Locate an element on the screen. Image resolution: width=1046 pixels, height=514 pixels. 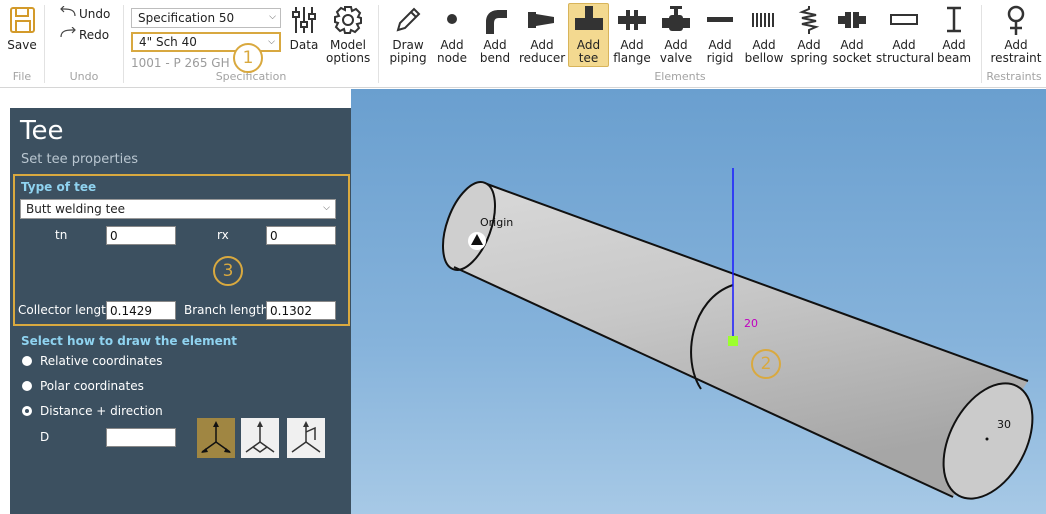
undo-icon is located at coordinates (68, 13).